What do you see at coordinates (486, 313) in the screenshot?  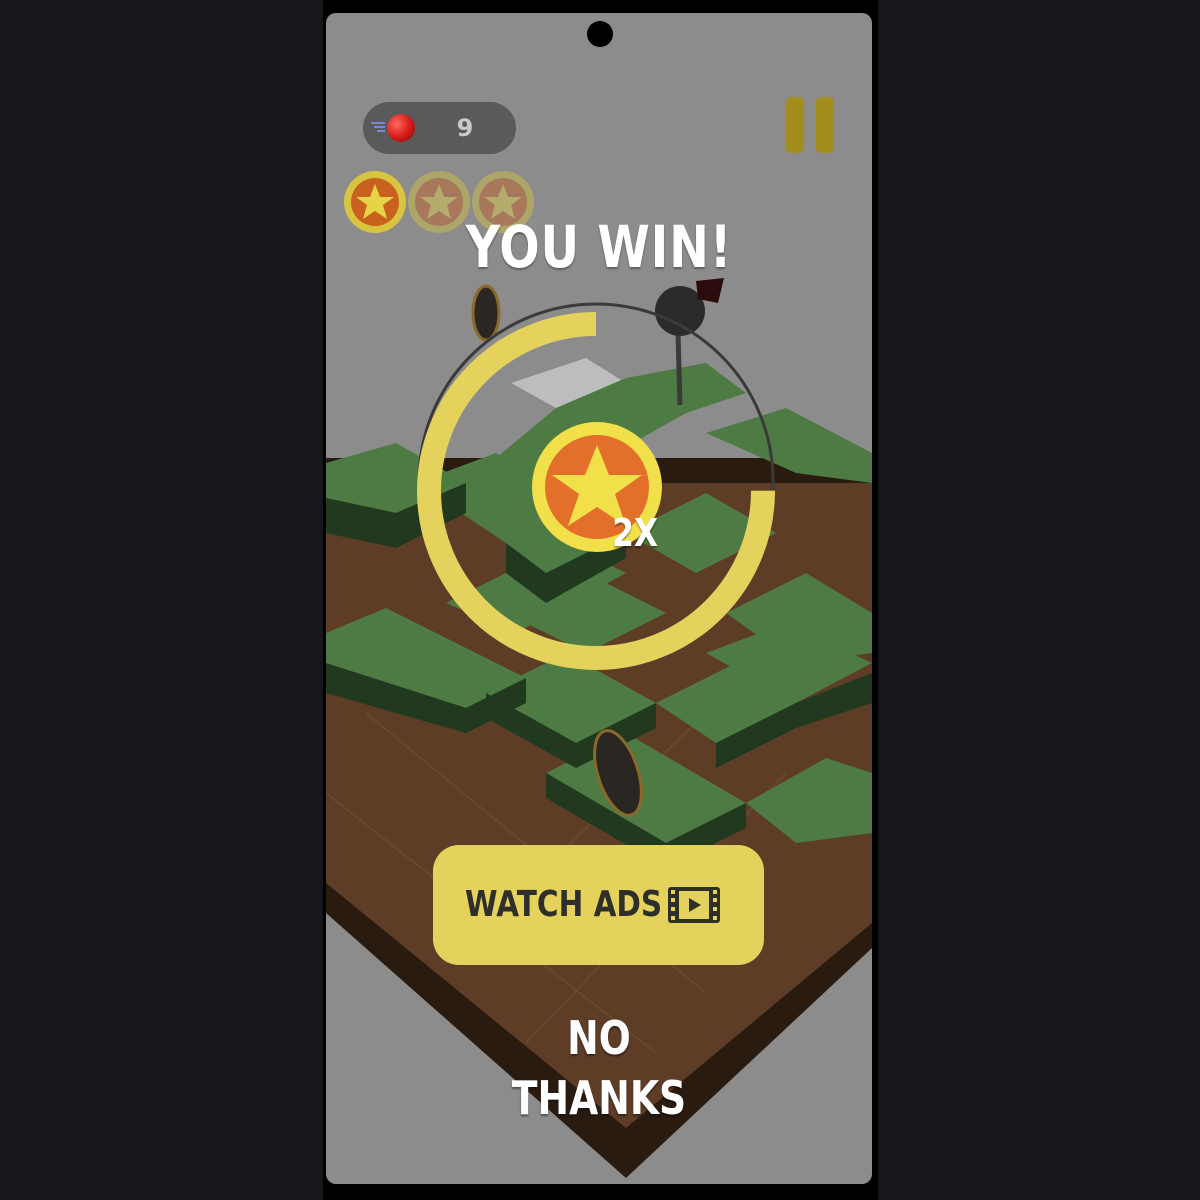 I see `board-coin-top` at bounding box center [486, 313].